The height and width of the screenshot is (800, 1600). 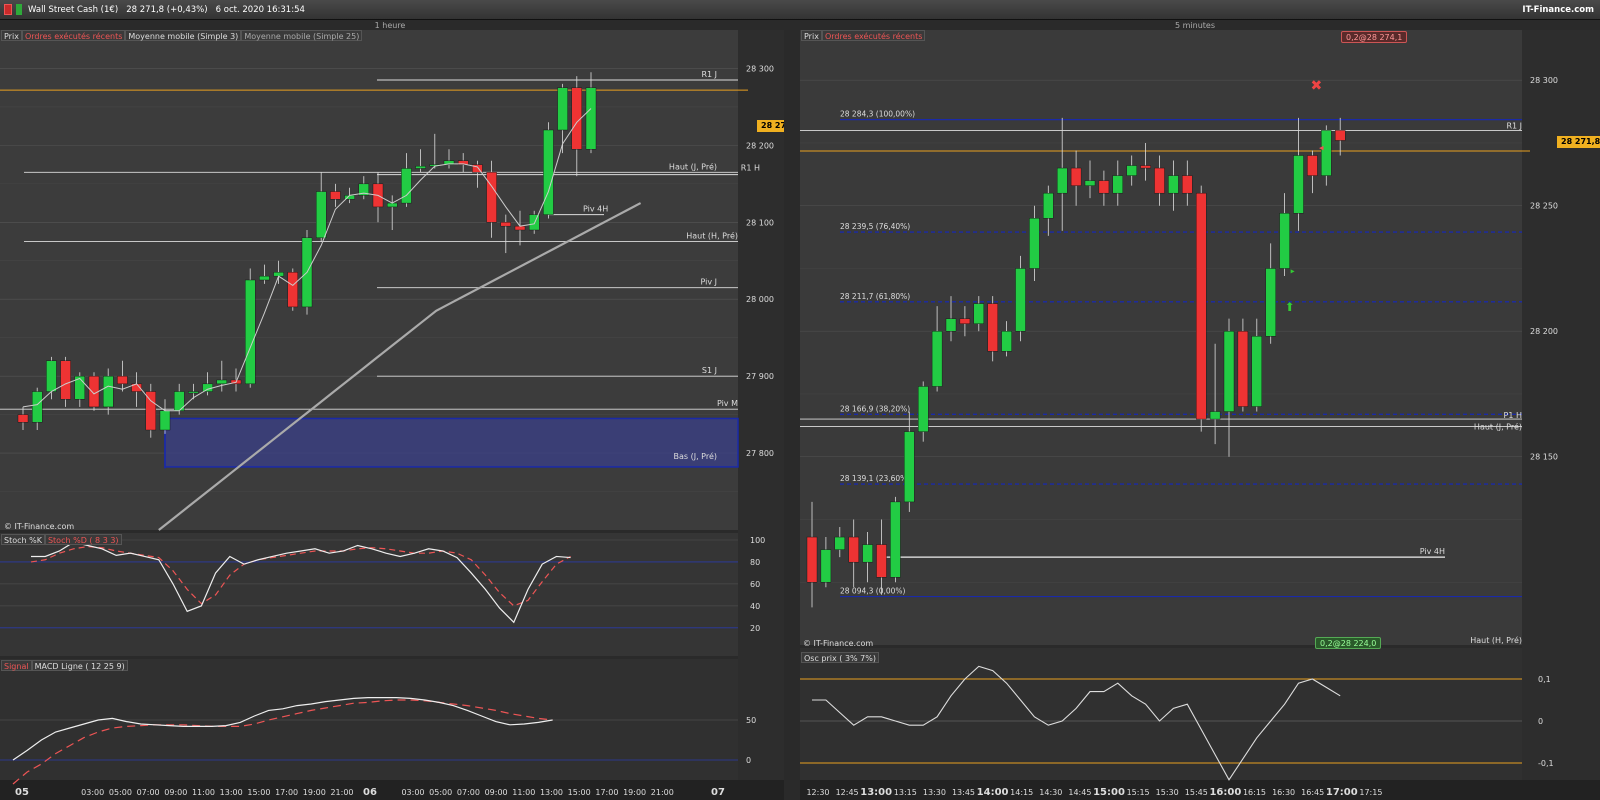 I want to click on price-tick-label: 28 200, so click(x=1544, y=331).